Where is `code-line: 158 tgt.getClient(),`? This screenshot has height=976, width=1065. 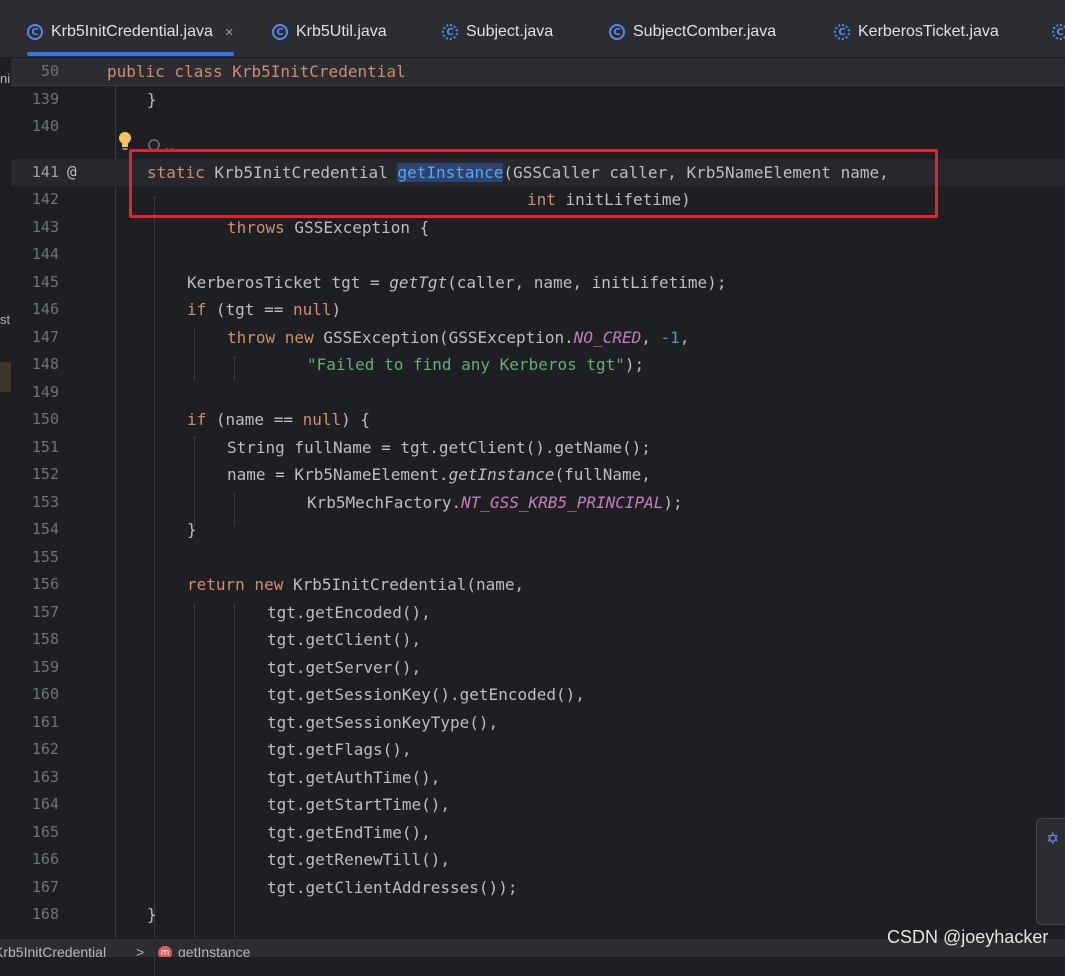 code-line: 158 tgt.getClient(), is located at coordinates (538, 639).